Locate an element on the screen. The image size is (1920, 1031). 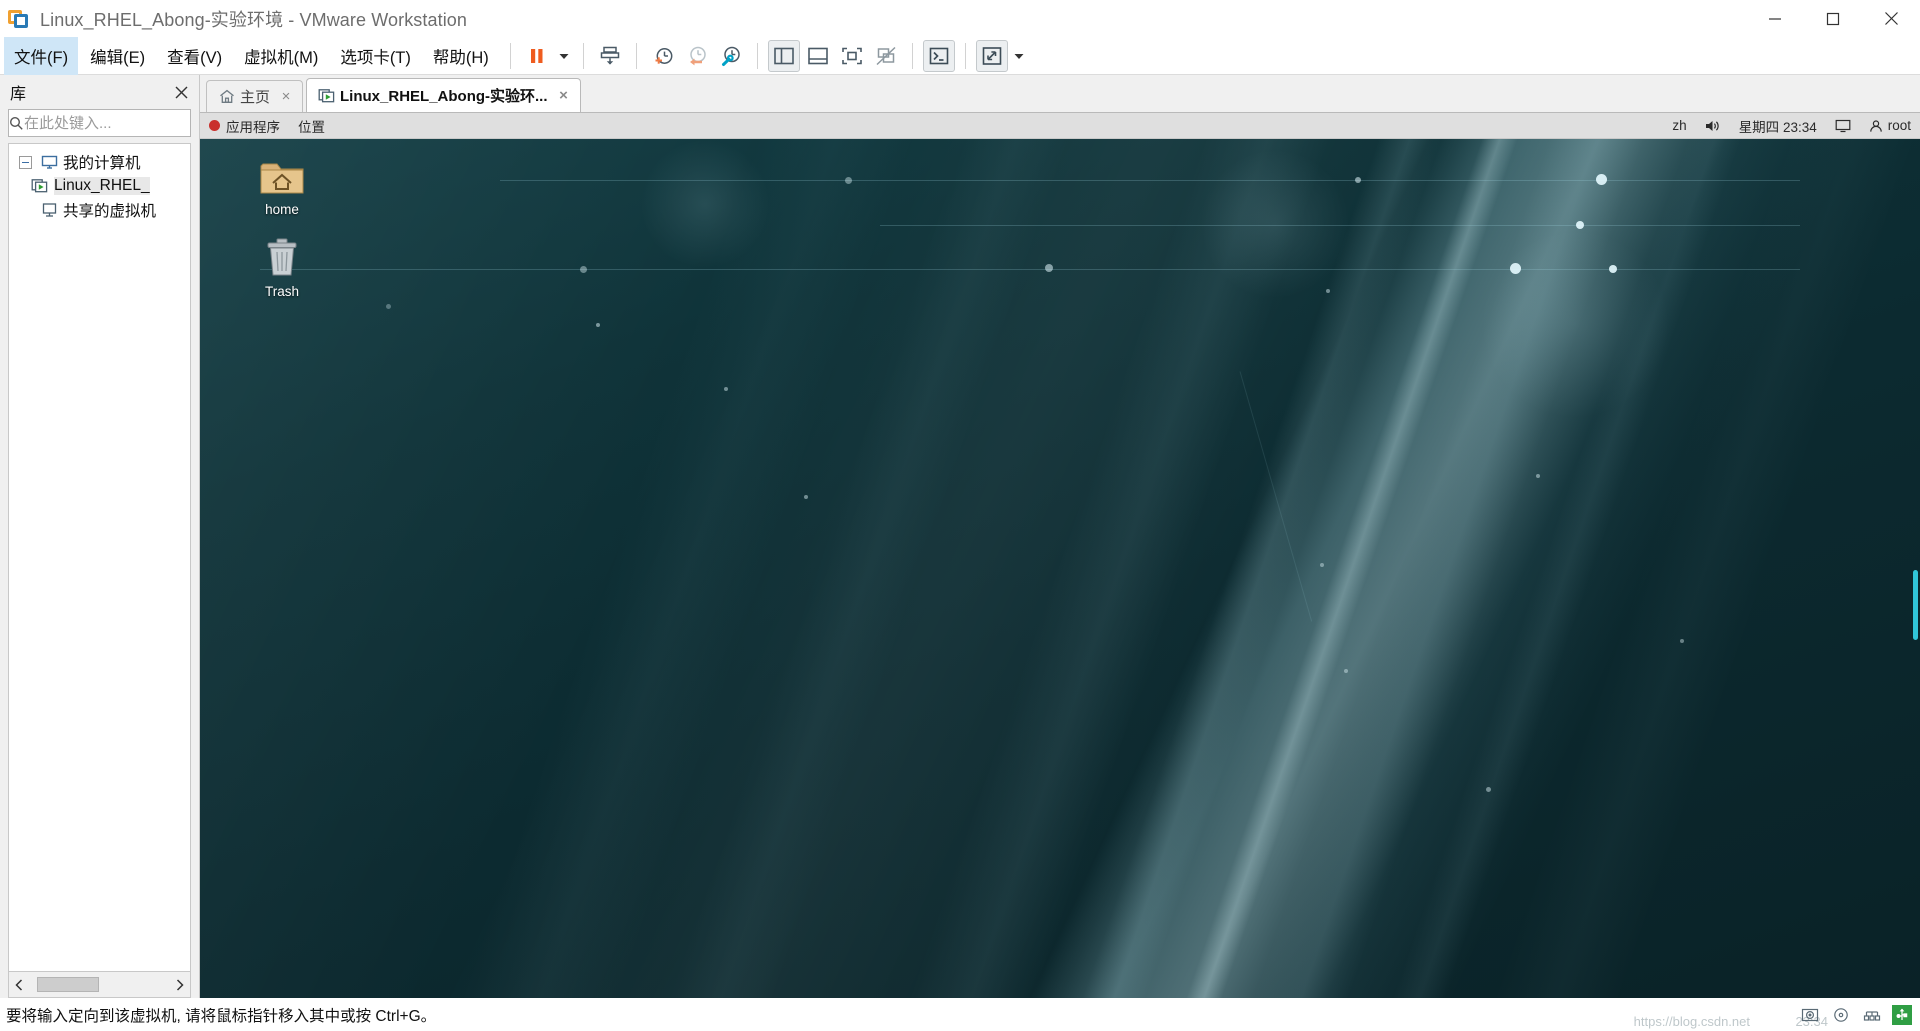
autofit-button is located at coordinates (991, 55).